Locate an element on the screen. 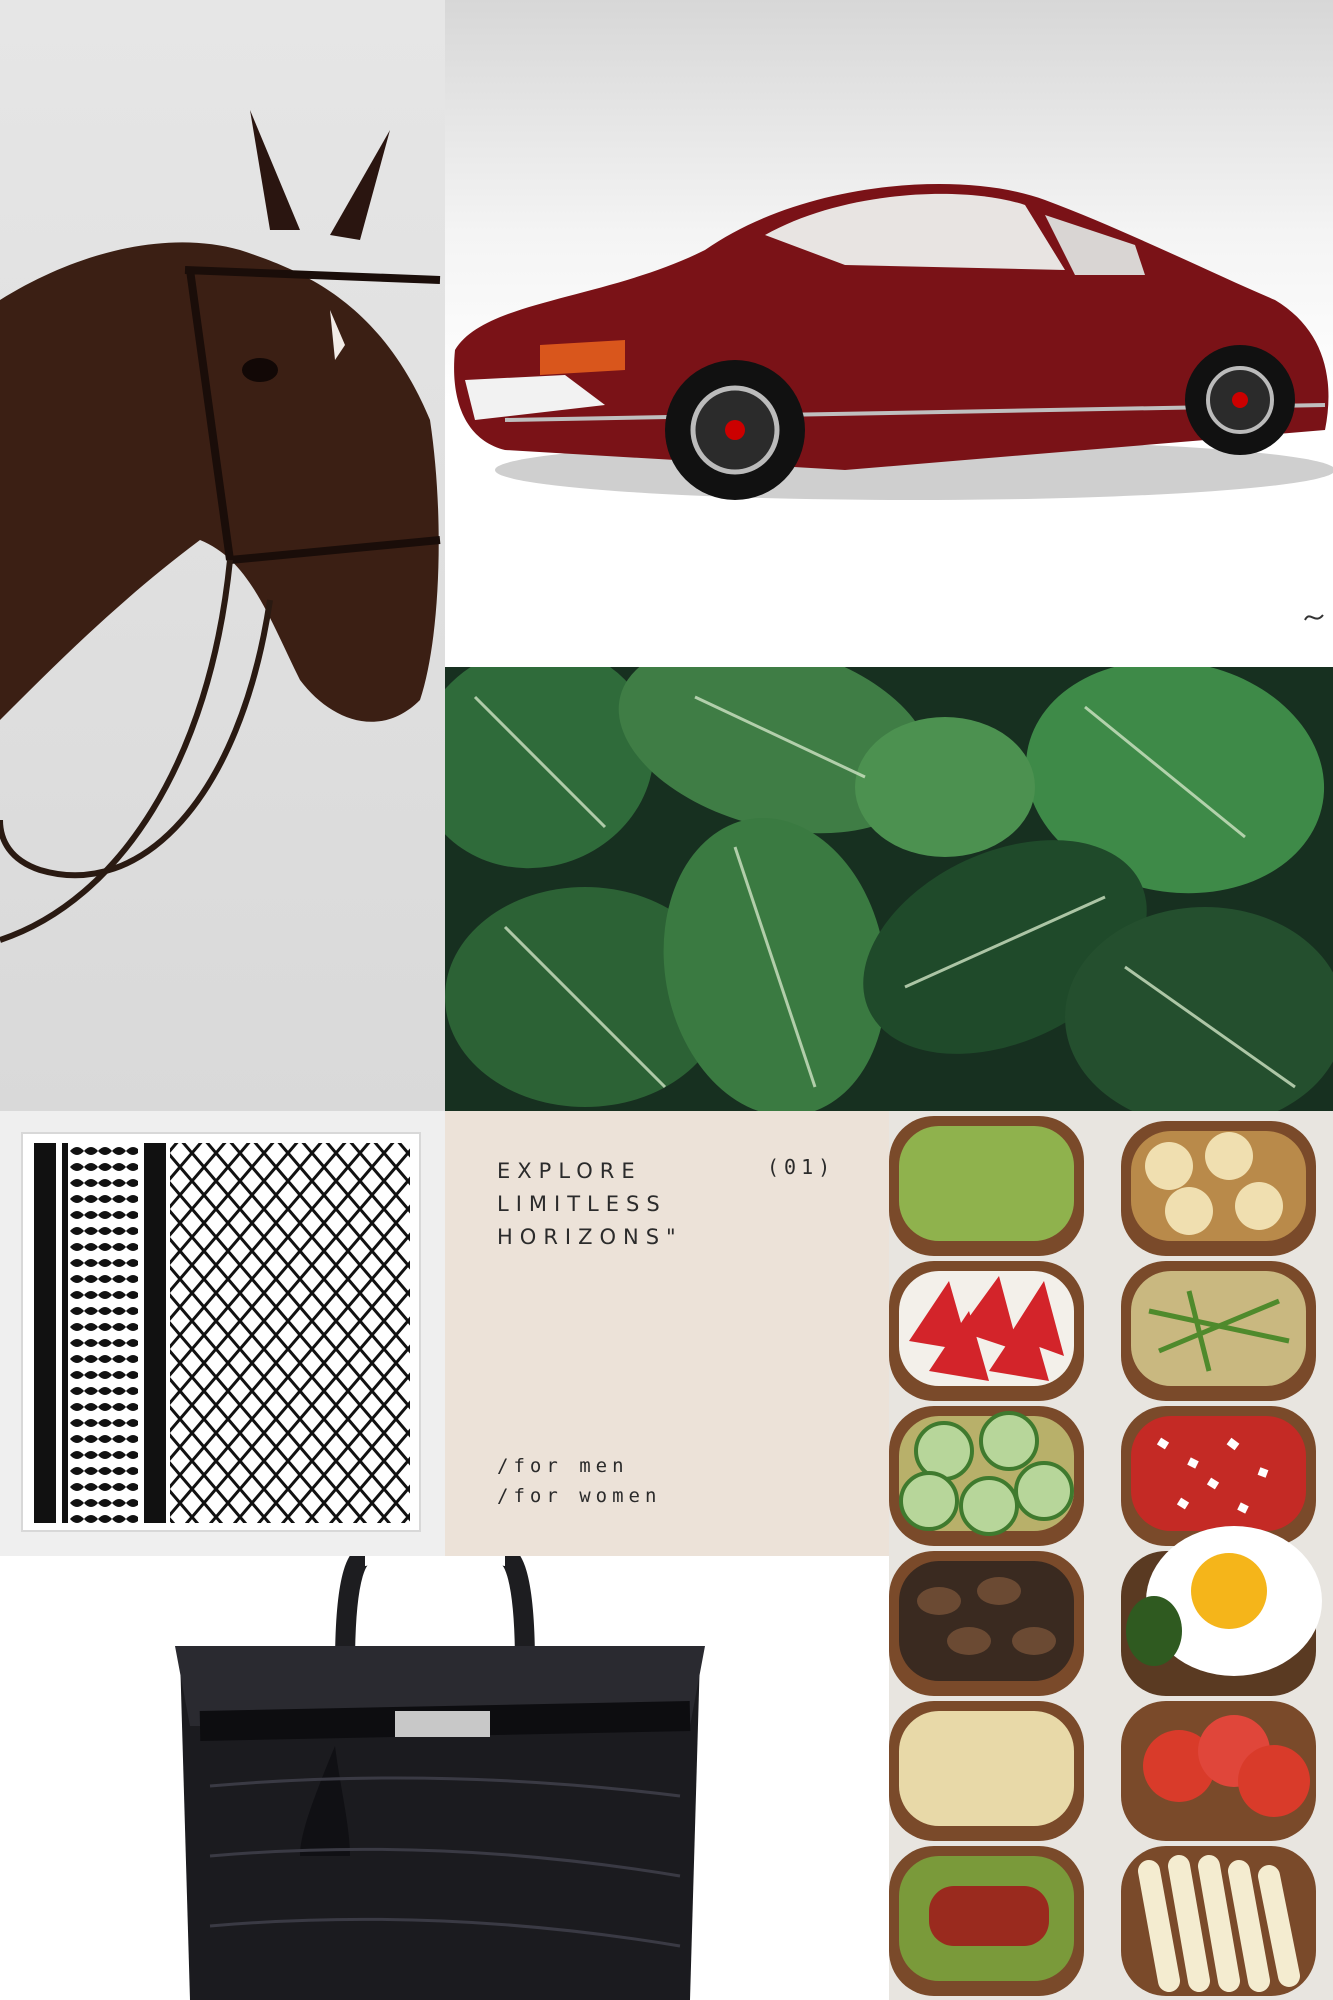 Image resolution: width=1333 pixels, height=2000 pixels. toasts-photo is located at coordinates (1111, 1555).